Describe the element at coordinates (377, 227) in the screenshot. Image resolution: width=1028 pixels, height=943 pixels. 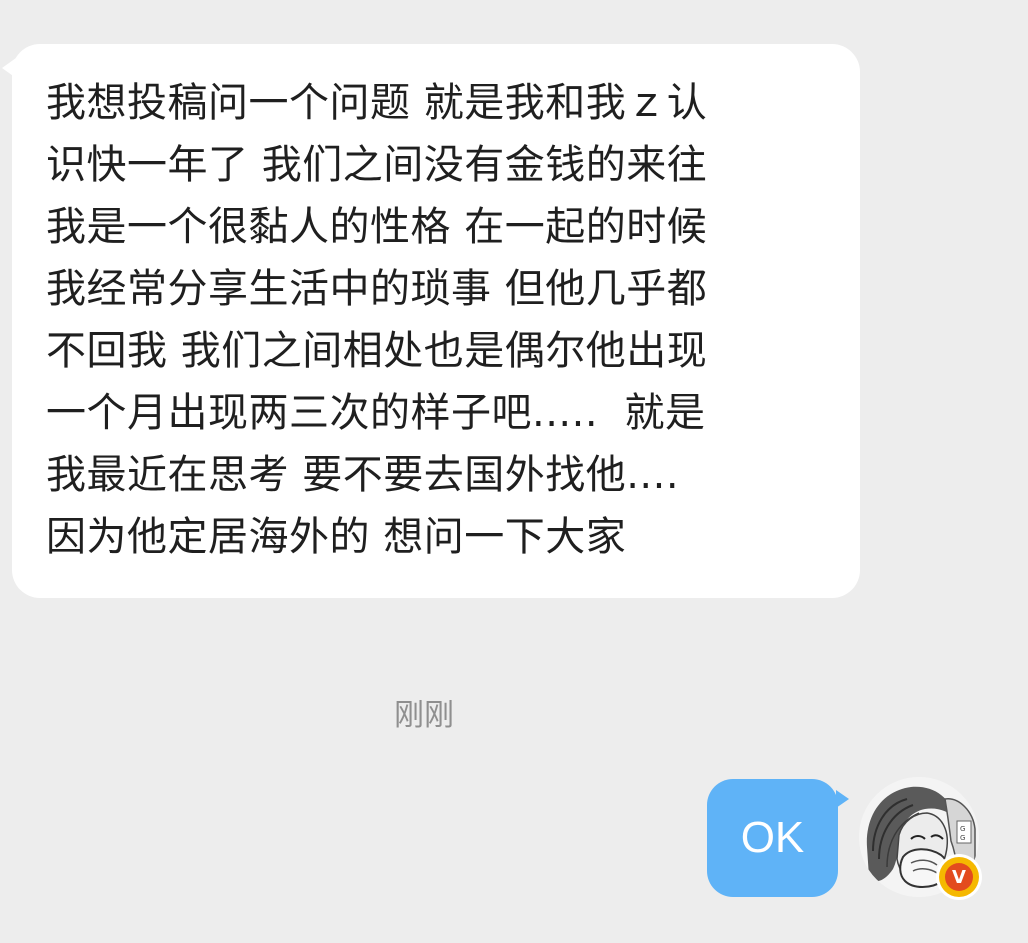
I see `message-line: 我是一个很黏人的性格 在一起的时候` at that location.